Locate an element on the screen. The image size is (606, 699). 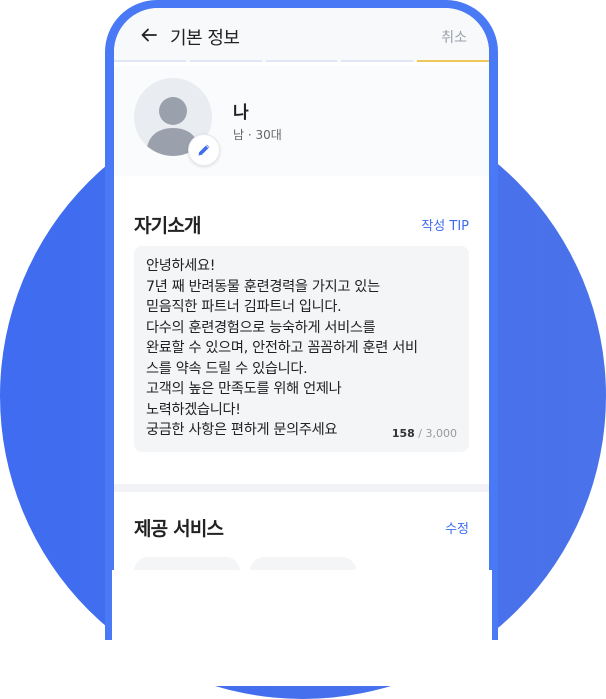
profile-name: 나 is located at coordinates (241, 113).